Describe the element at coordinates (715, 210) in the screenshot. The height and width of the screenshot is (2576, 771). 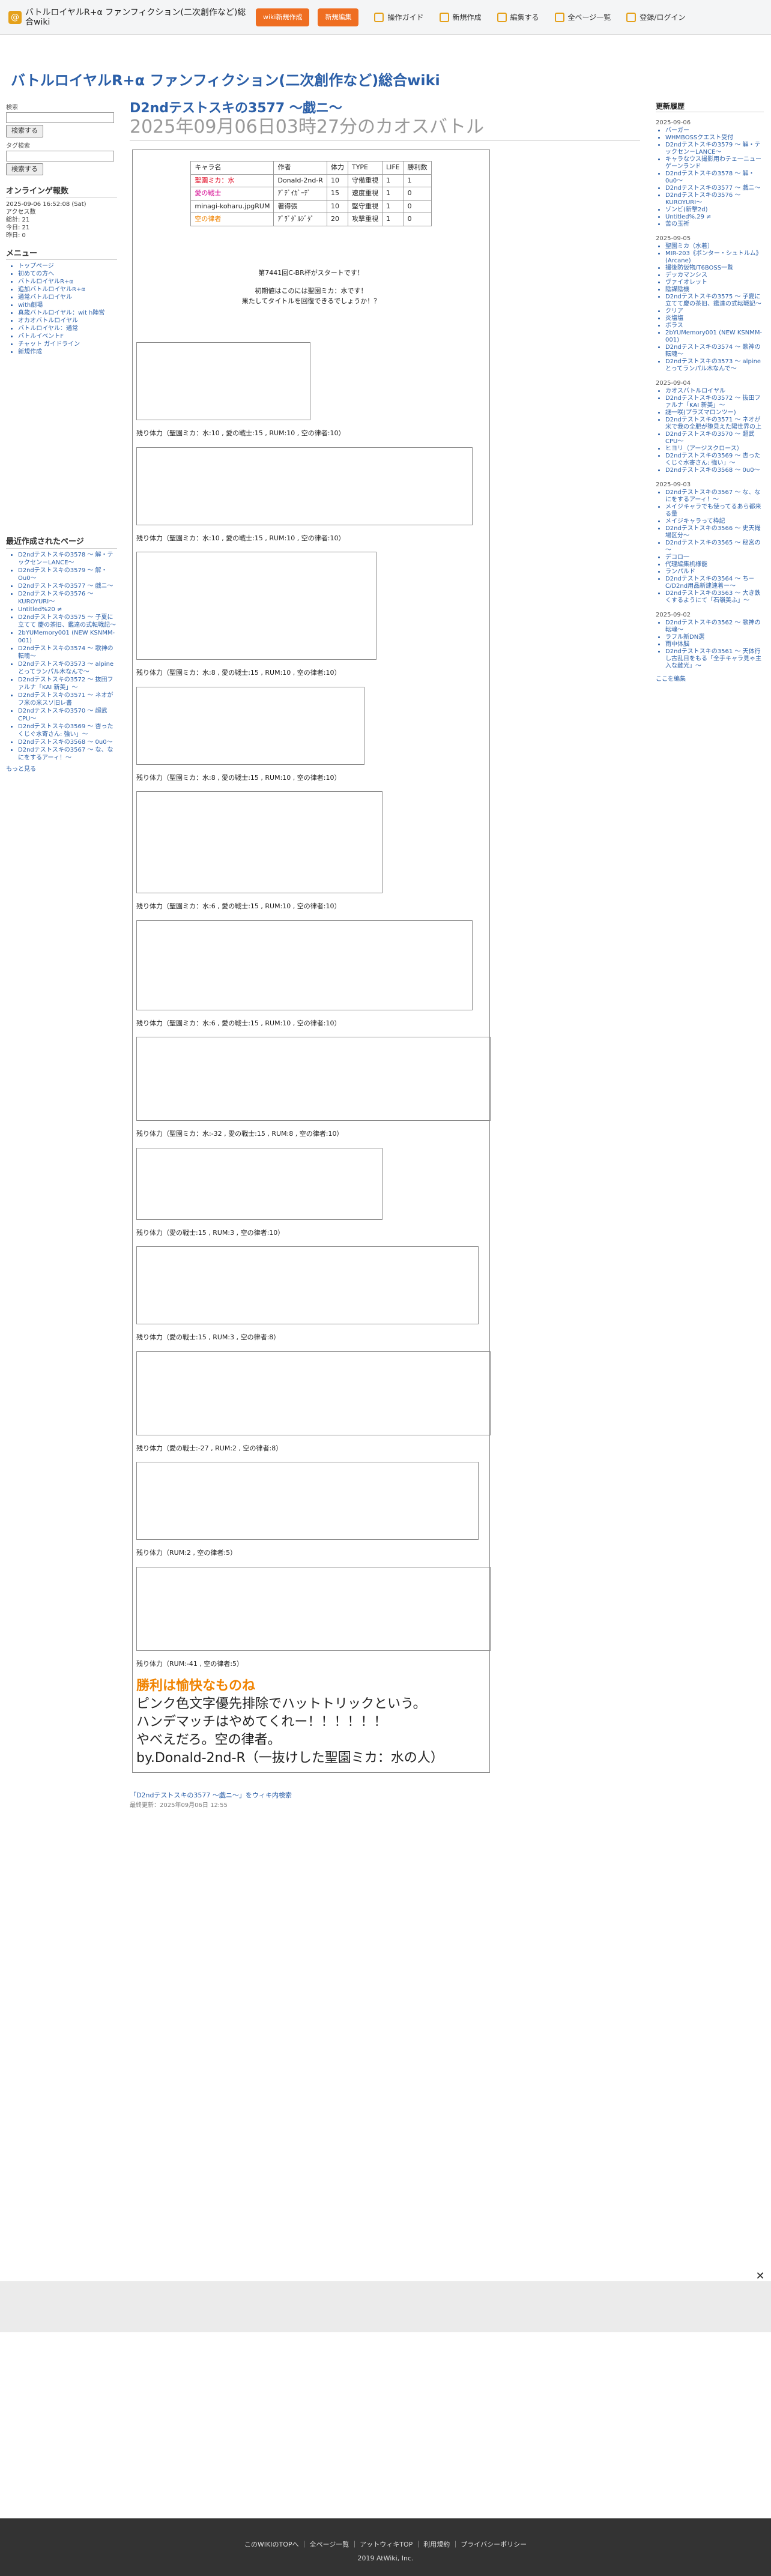
I see `history-item: ゾンビ(新撃2d)` at that location.